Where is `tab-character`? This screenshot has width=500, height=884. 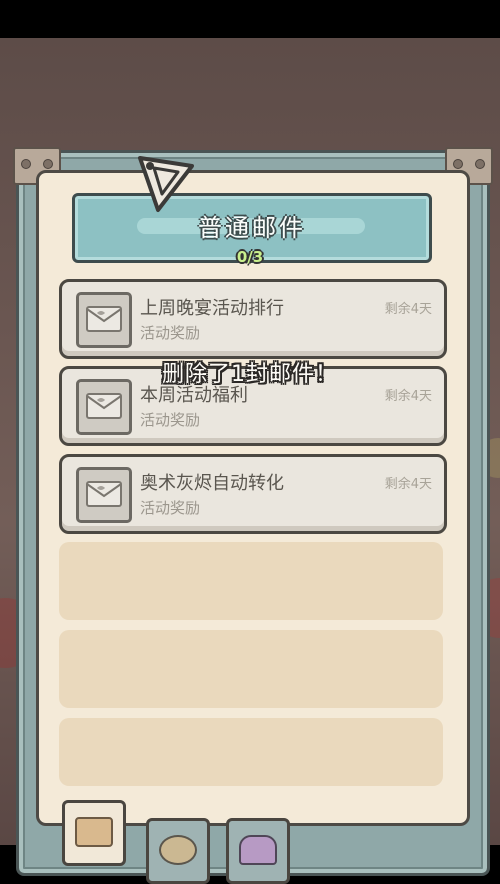
tab-character is located at coordinates (258, 851).